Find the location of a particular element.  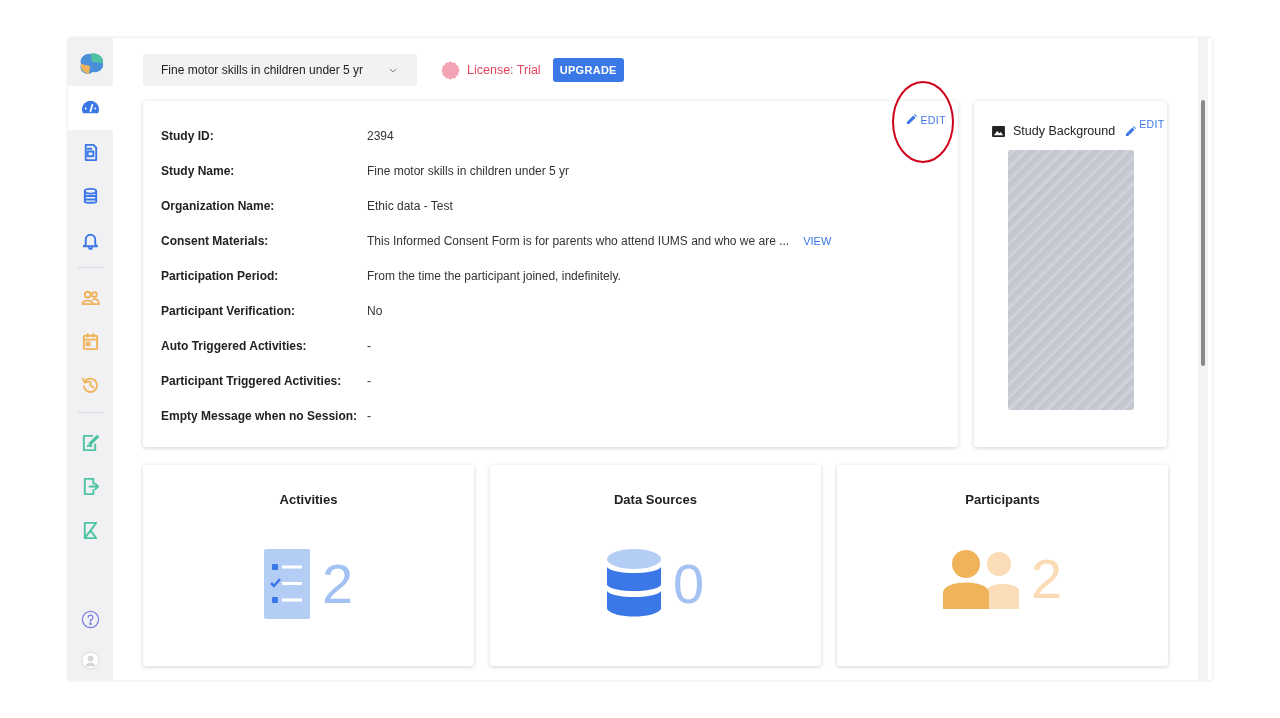

card-title: Study Background is located at coordinates (1064, 131).